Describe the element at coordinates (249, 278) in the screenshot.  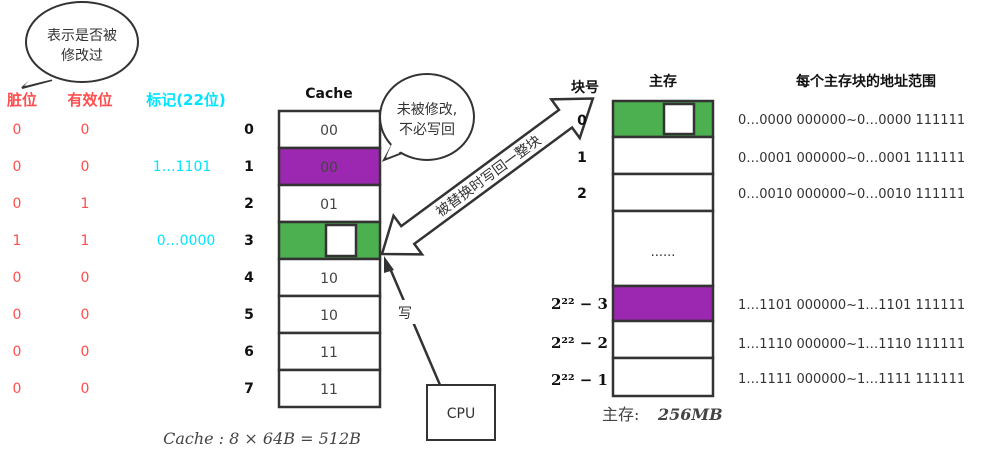
I see `cache-index: 4` at that location.